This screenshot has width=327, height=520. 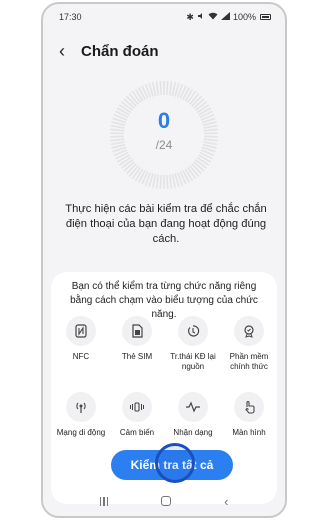 I want to click on test-label: Cảm biến, so click(x=137, y=432).